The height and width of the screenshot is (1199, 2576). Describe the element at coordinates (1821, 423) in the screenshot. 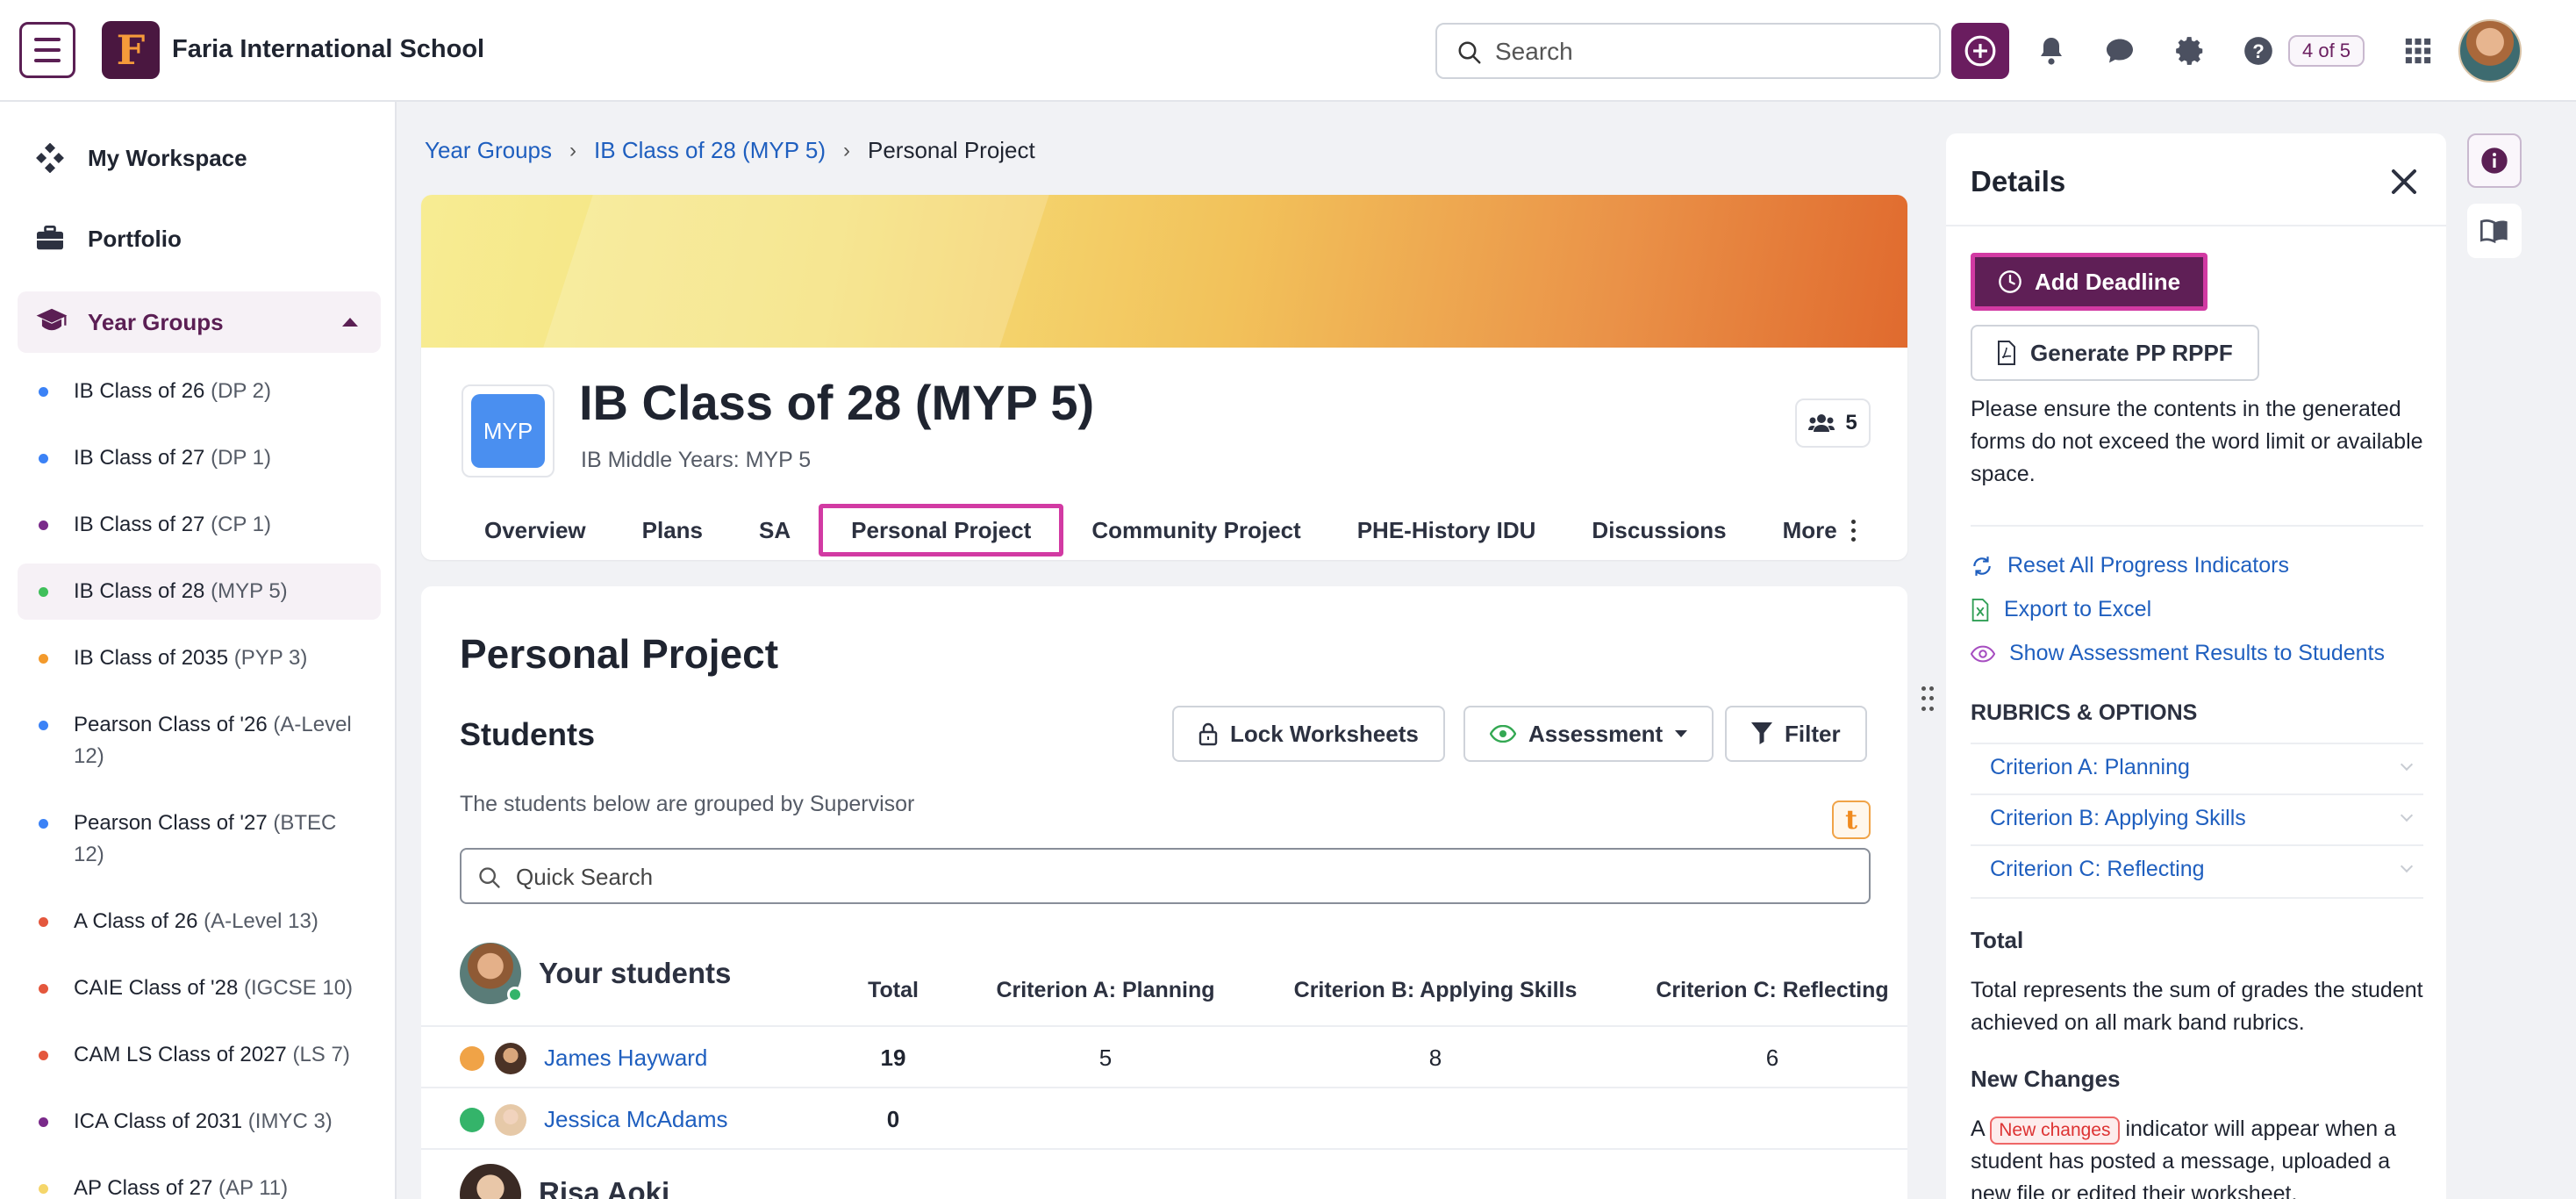

I see `users-icon` at that location.